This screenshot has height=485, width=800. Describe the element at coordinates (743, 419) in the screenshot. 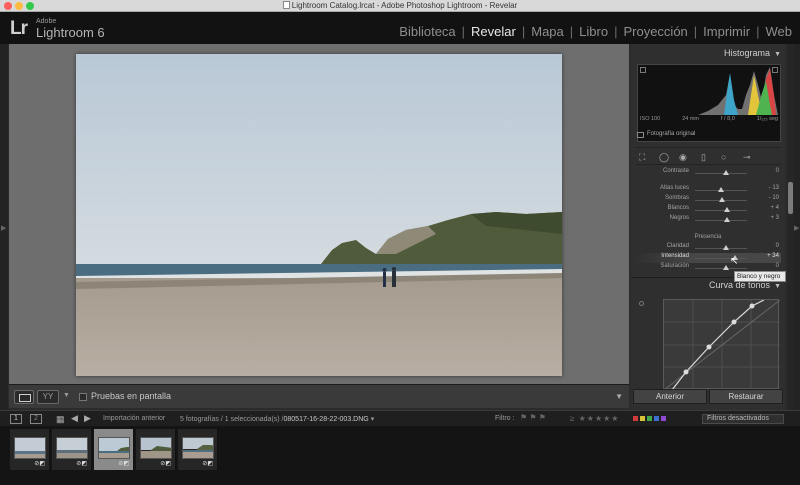

I see `filter-preset-dropdown: Filtros desactivados` at that location.